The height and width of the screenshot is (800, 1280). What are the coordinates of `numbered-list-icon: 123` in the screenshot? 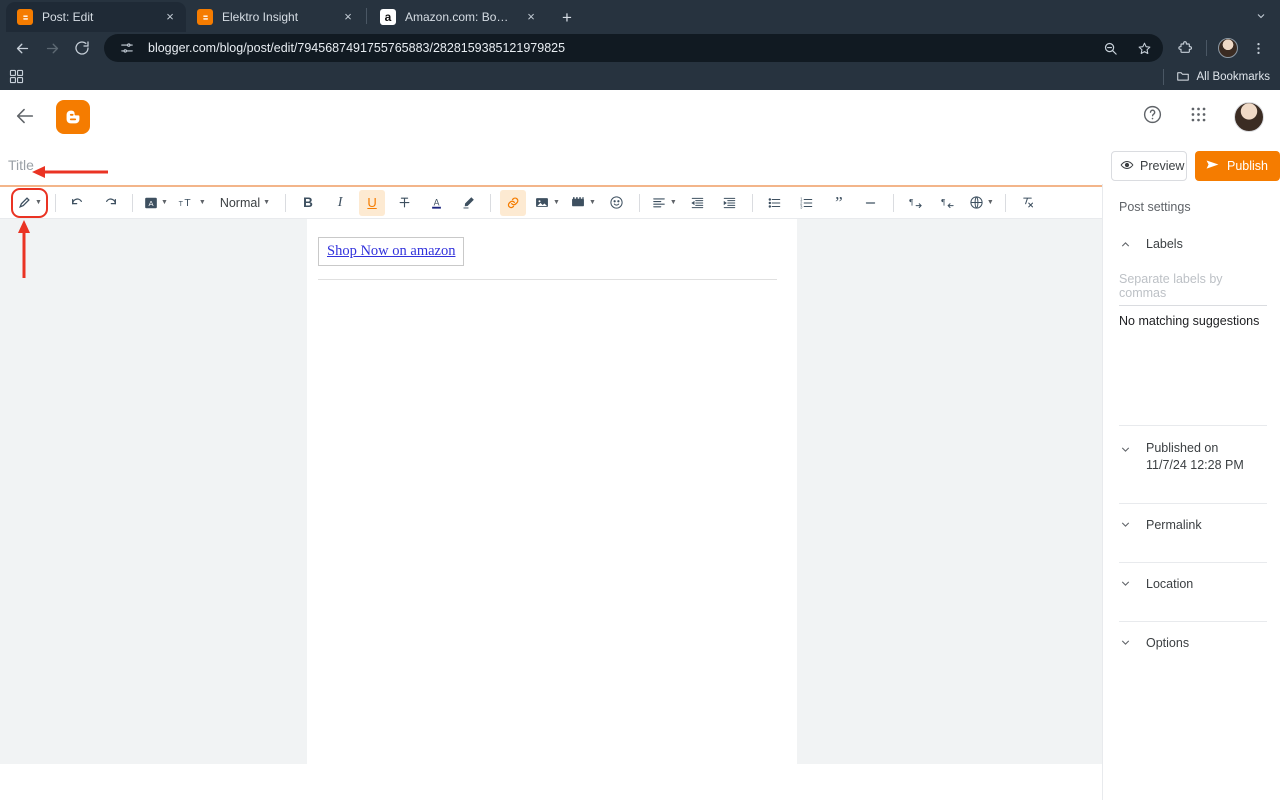 It's located at (807, 203).